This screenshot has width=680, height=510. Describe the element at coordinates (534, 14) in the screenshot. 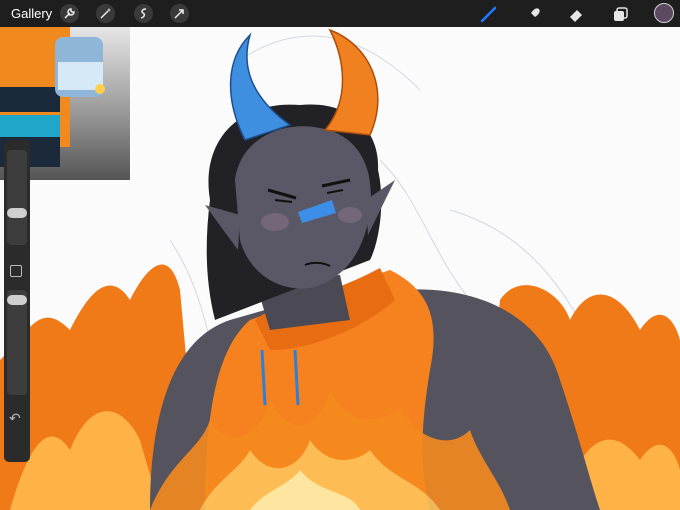

I see `smudge-icon` at that location.